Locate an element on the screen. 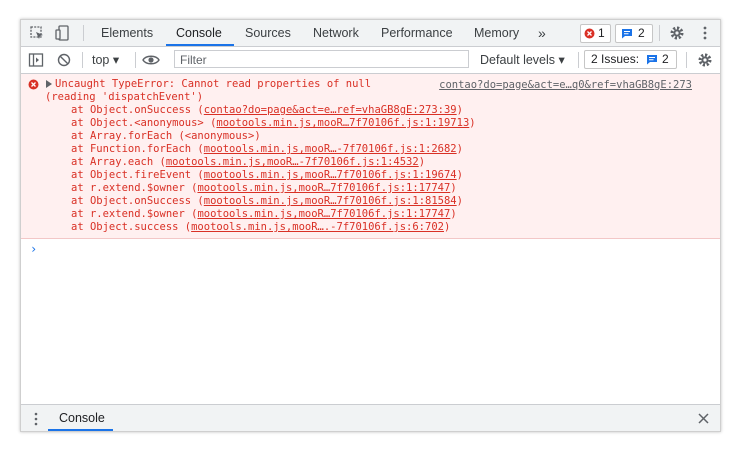  error-count: 1 is located at coordinates (601, 33).